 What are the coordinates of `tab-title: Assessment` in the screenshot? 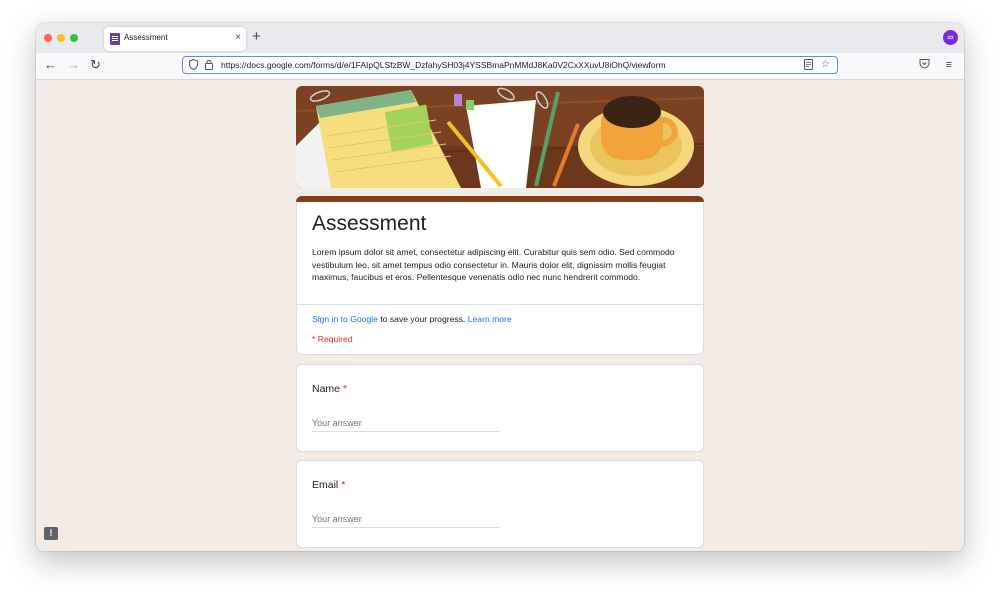 It's located at (146, 37).